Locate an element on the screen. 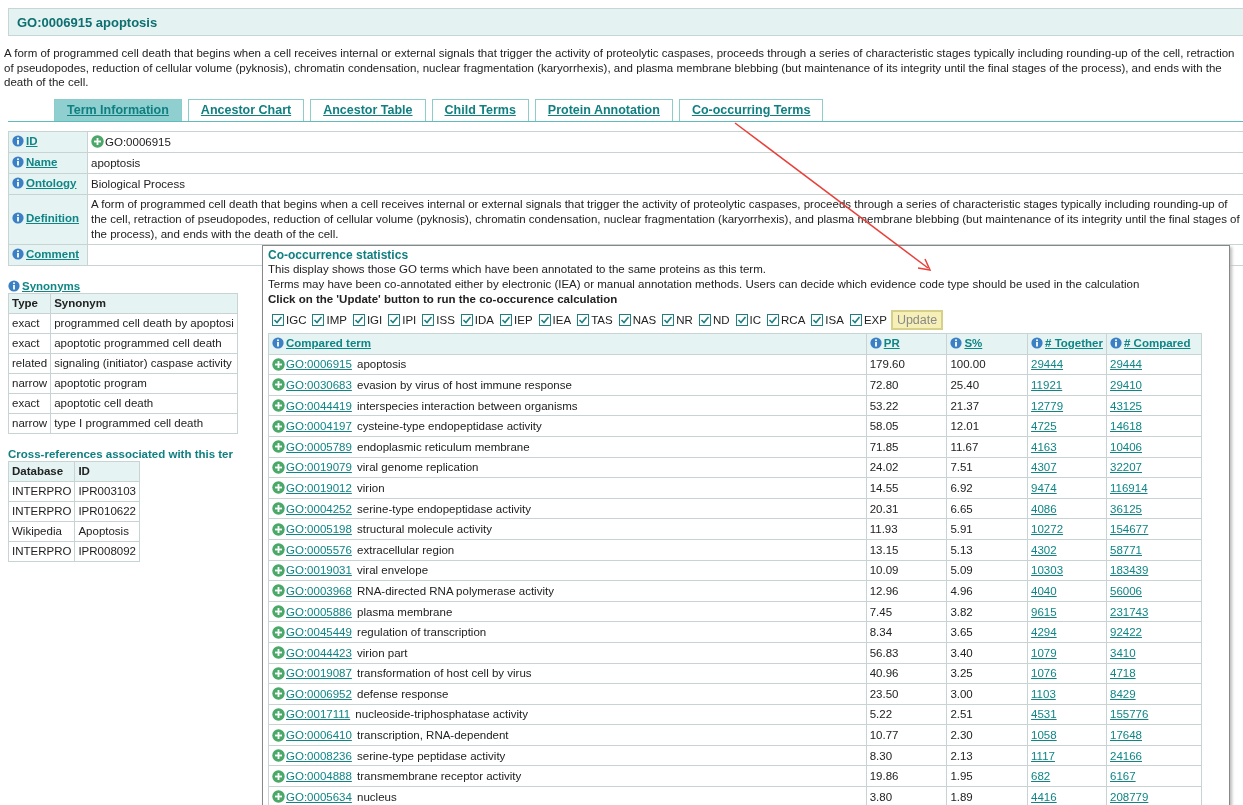  description: A form of programmed cell death that begins when a cell receives internal or external signals that trigger the activity of proteolytic caspases, proceeds through a series of characteristic stages typically including rounding-up of the cell, retraction of pseudopodes, reduction of cellular volume (pyknosis), chromatin condensation, nuclear fragmentation (karyorrhexis), and plasma membrane blebbing (but maintenance of its integrity until the final stages of the process), and ends with the death of the cell. is located at coordinates (620, 68).